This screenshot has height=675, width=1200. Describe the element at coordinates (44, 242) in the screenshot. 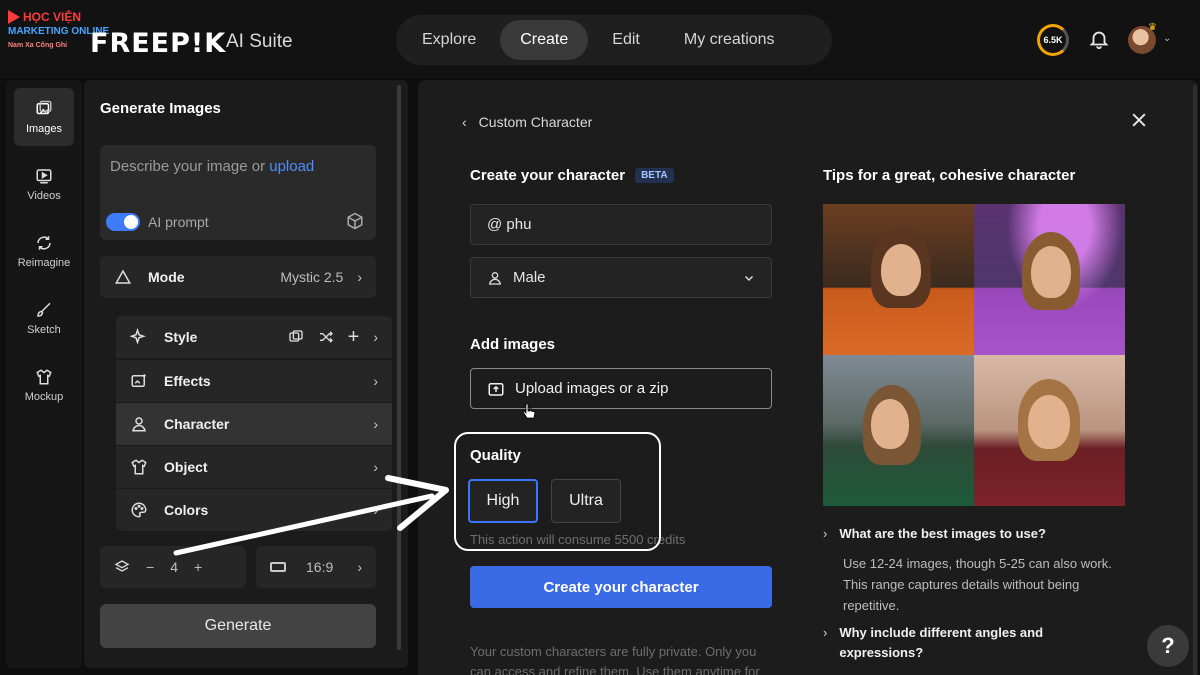

I see `refresh-icon` at that location.